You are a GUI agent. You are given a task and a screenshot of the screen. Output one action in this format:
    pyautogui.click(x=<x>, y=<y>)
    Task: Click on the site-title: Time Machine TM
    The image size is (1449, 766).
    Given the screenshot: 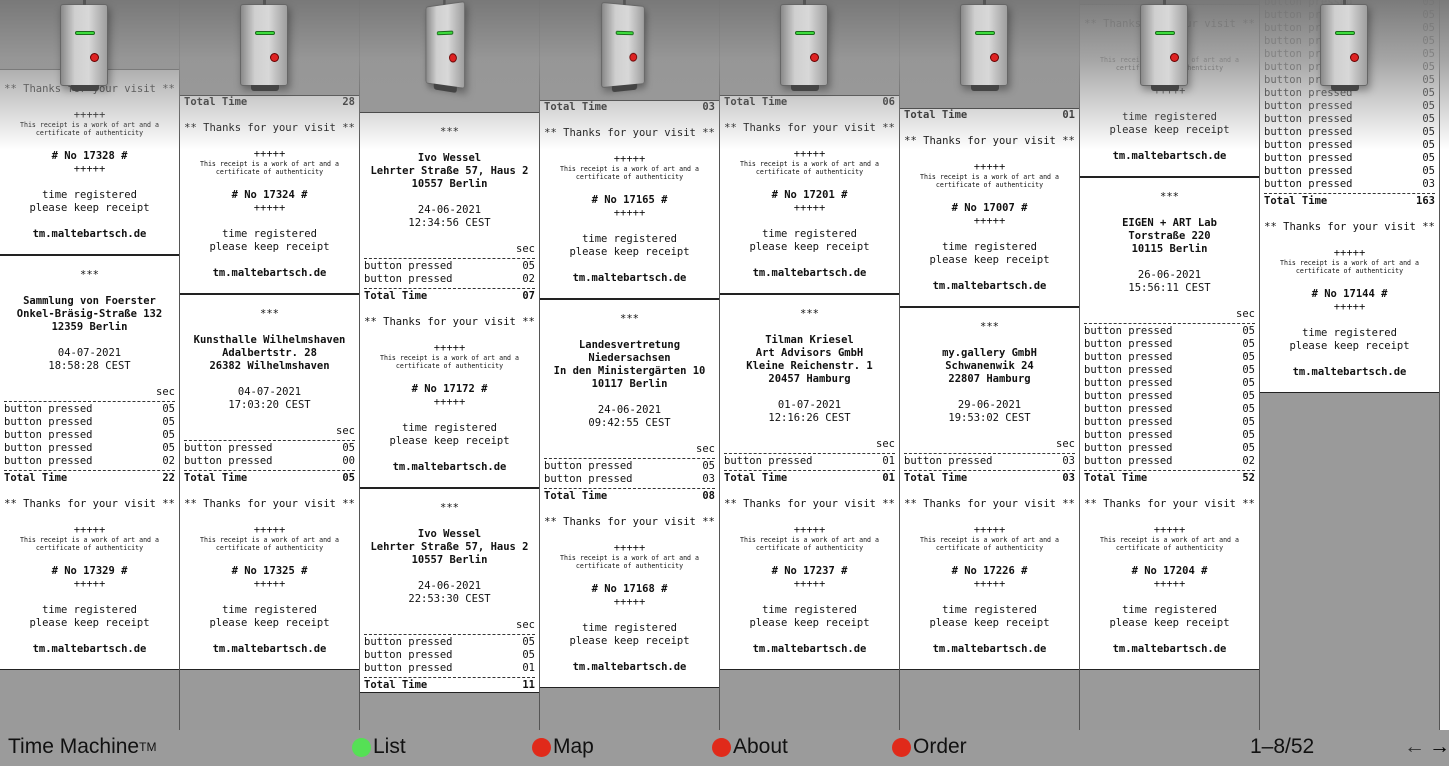 What is the action you would take?
    pyautogui.click(x=82, y=747)
    